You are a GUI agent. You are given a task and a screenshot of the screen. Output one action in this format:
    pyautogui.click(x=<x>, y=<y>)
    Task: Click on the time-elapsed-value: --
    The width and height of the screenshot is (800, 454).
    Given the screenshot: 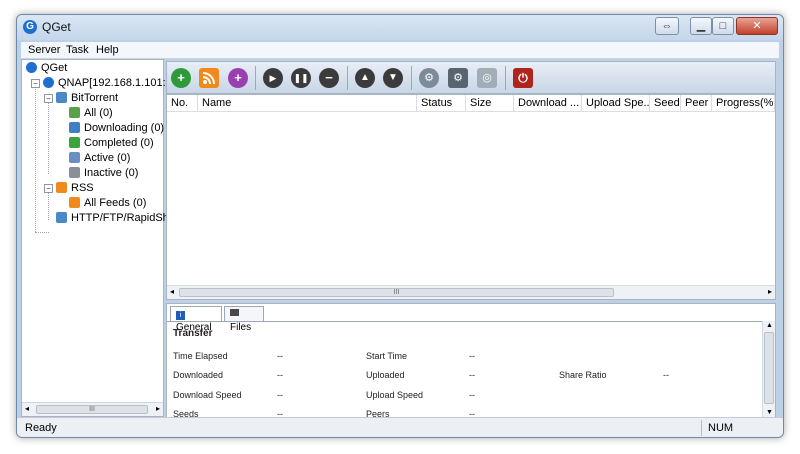 What is the action you would take?
    pyautogui.click(x=280, y=356)
    